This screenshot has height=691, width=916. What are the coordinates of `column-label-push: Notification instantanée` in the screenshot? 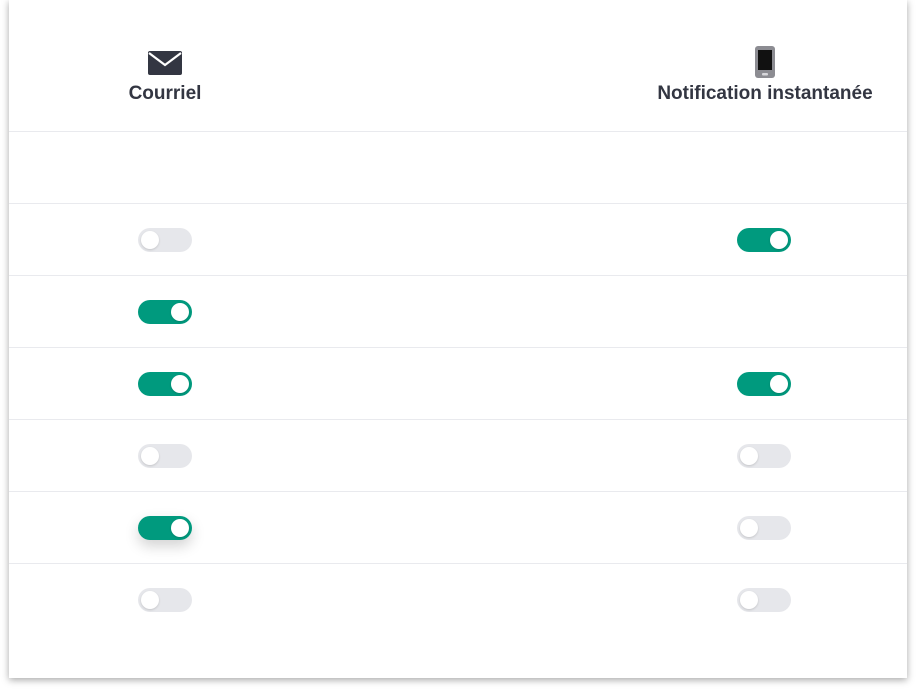 It's located at (765, 93).